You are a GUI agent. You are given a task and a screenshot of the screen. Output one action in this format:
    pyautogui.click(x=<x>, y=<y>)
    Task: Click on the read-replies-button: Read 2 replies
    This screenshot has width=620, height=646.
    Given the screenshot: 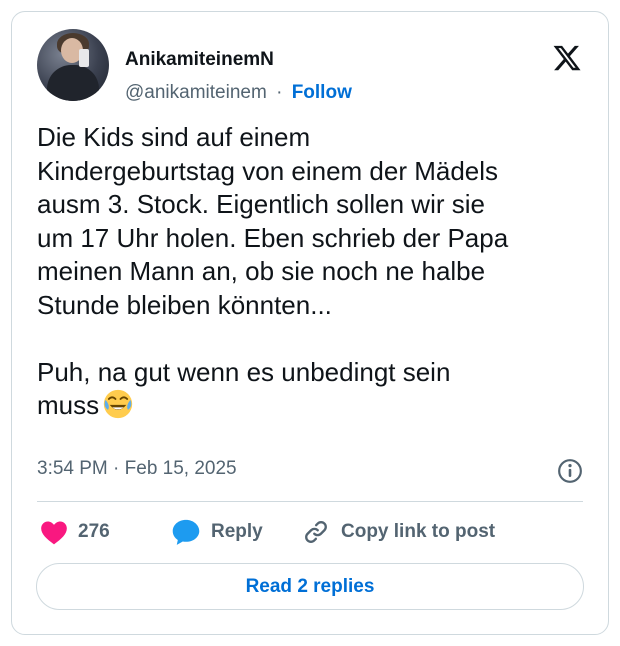 What is the action you would take?
    pyautogui.click(x=310, y=586)
    